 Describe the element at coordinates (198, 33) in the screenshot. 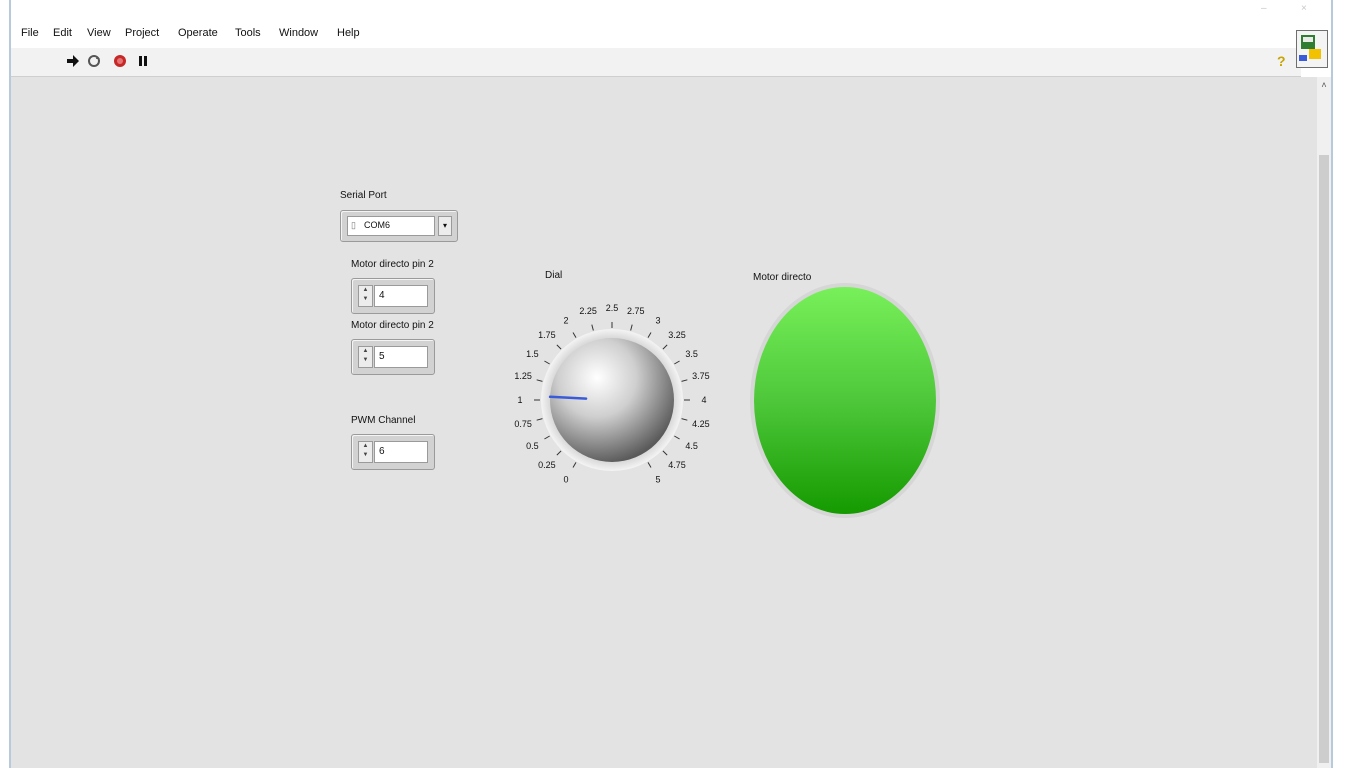

I see `menu-operate: Operate` at that location.